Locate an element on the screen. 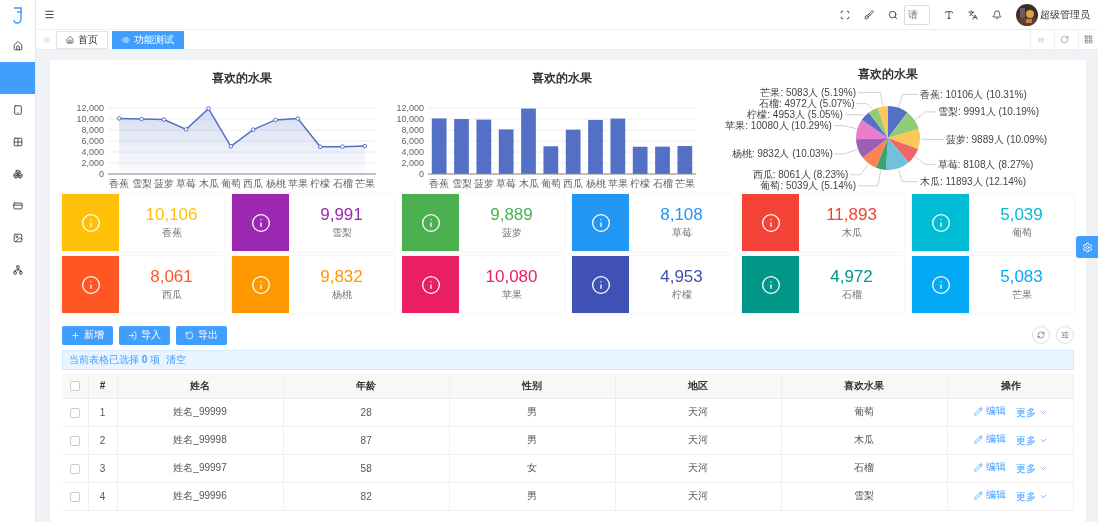 This screenshot has width=1098, height=522. search-field: 请 is located at coordinates (917, 14).